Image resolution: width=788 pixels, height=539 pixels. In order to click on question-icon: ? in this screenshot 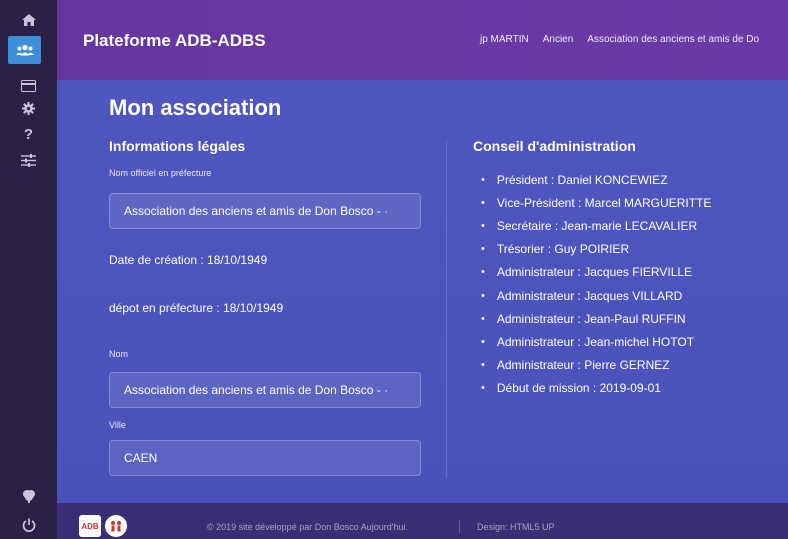, I will do `click(28, 134)`.